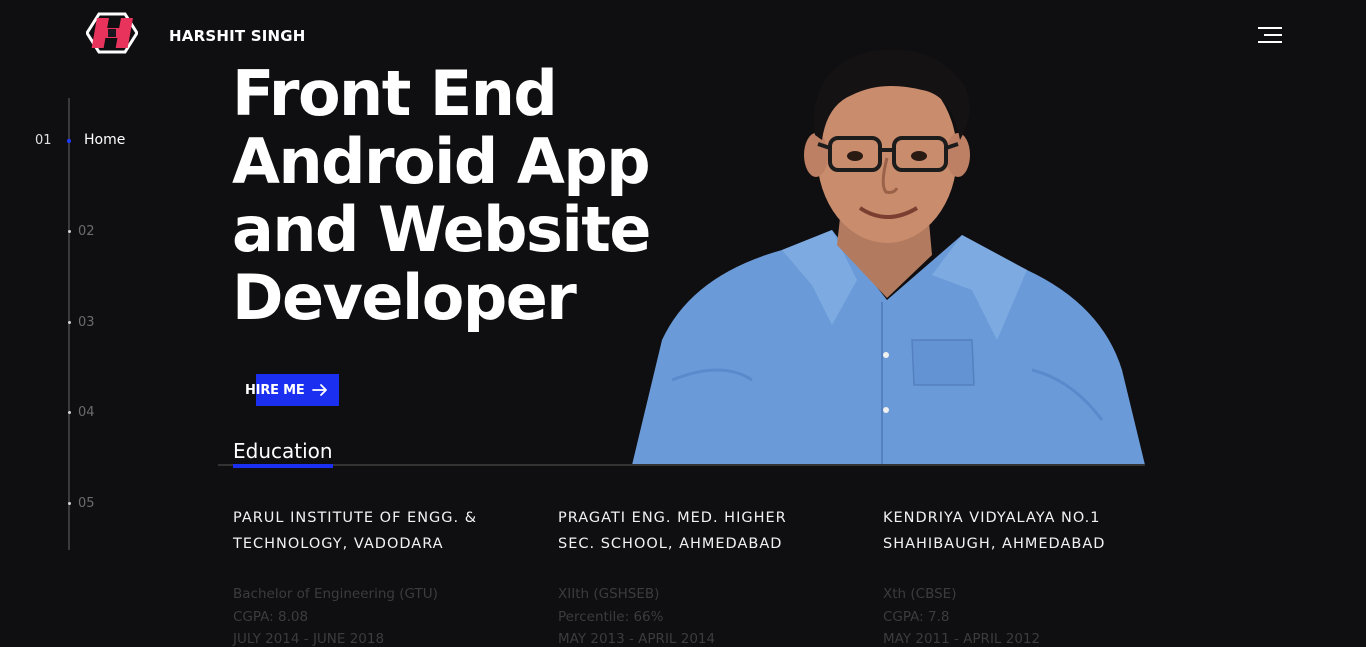  Describe the element at coordinates (681, 465) in the screenshot. I see `education-divider` at that location.